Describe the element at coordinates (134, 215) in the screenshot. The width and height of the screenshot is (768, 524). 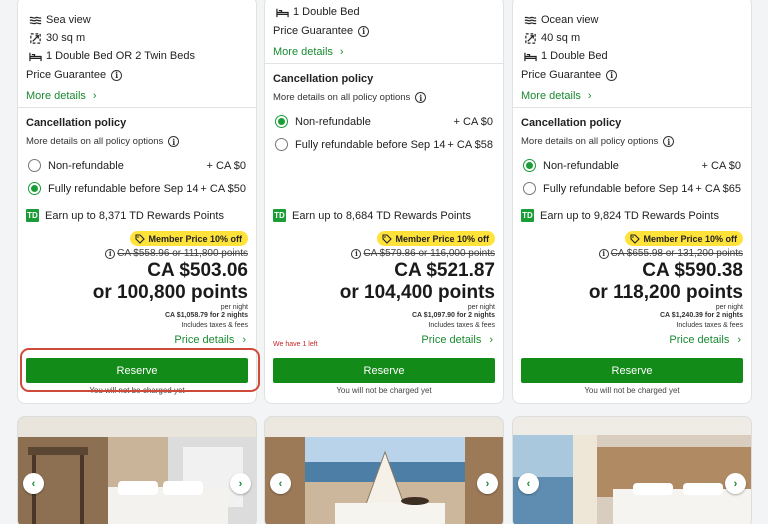
I see `rewards-text: Earn up to 8,371 TD Rewards Points` at that location.